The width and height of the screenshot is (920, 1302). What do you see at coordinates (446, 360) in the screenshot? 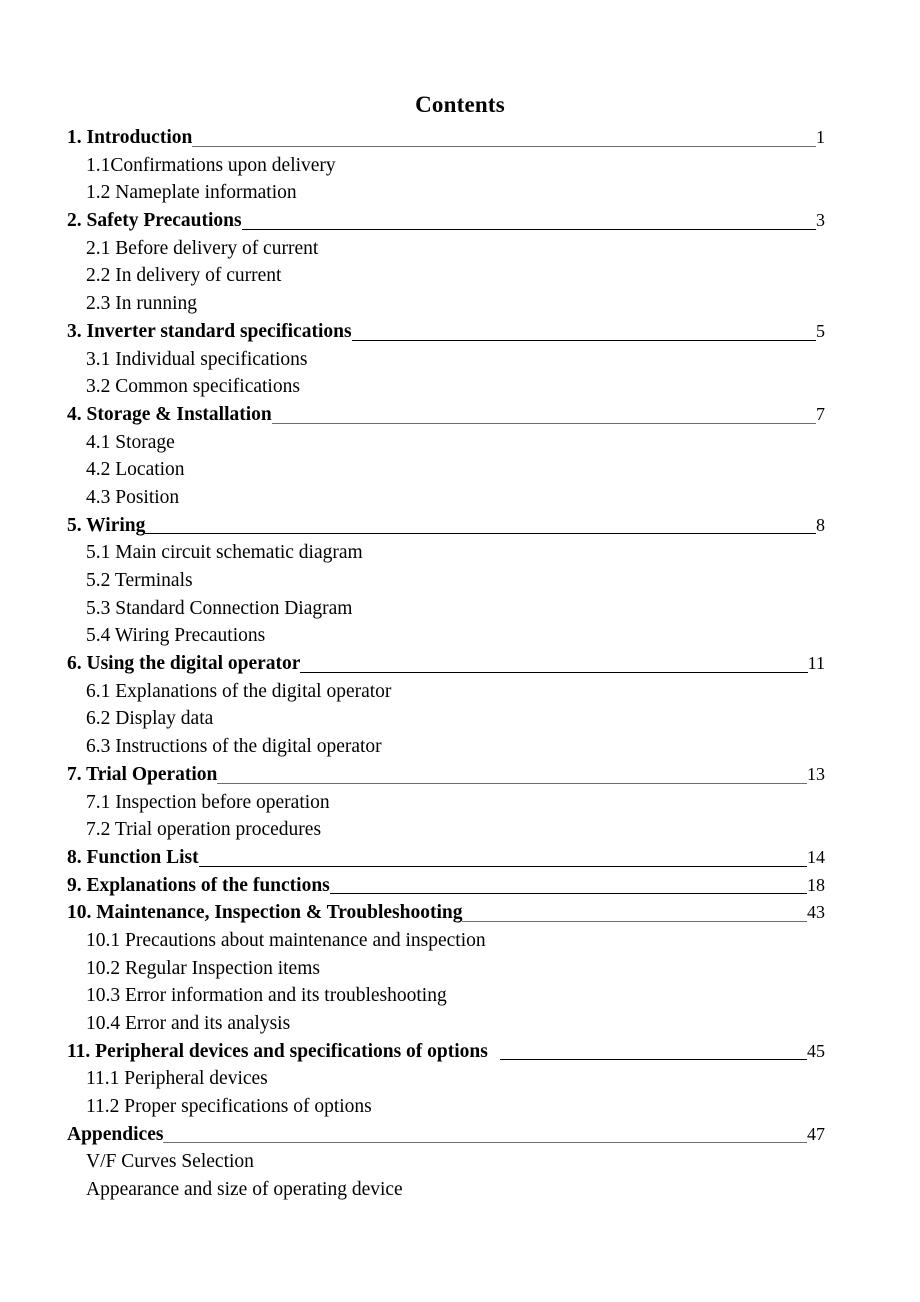
I see `toc-section-row: 3.1 Individual specifications` at bounding box center [446, 360].